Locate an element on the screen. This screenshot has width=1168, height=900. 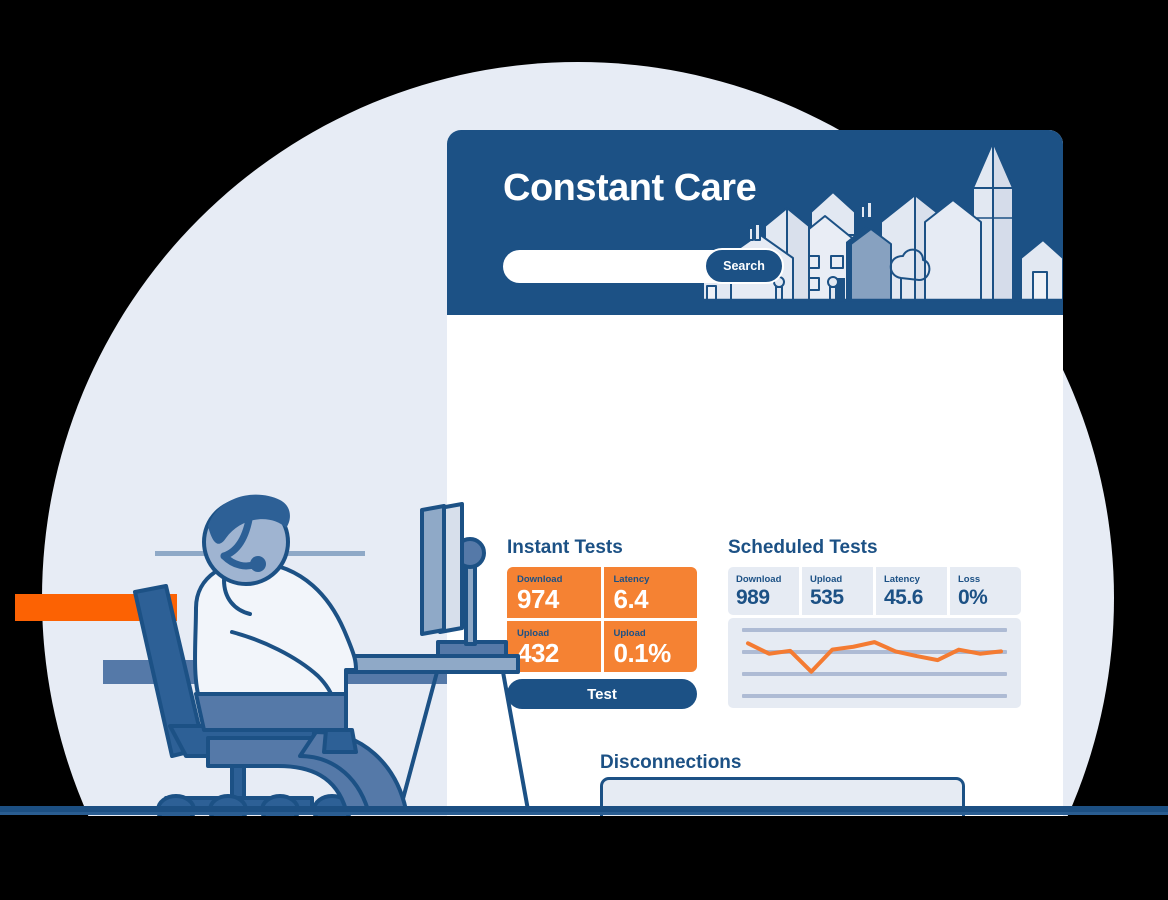
instant-tile-upload-percent: Upload 0.1% is located at coordinates (650, 646).